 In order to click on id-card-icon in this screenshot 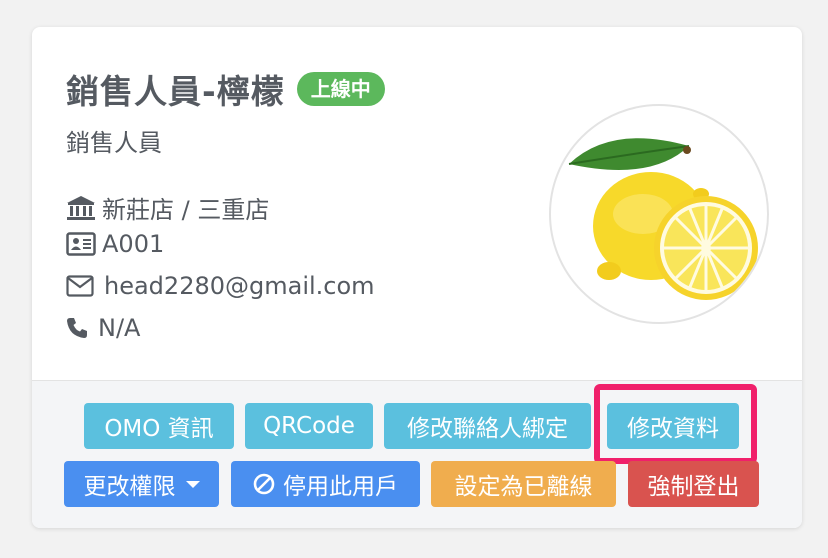, I will do `click(84, 244)`.